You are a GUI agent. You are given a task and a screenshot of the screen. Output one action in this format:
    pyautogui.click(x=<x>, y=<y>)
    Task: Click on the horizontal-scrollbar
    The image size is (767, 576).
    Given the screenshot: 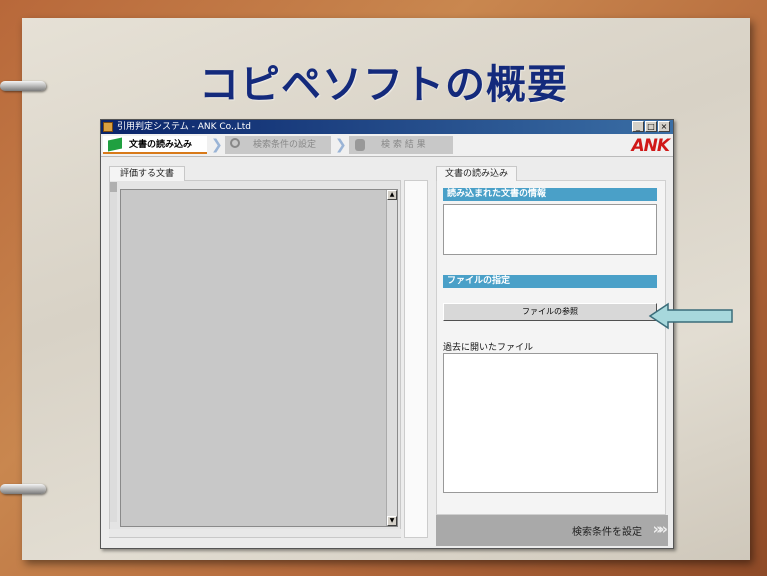 What is the action you would take?
    pyautogui.click(x=255, y=533)
    